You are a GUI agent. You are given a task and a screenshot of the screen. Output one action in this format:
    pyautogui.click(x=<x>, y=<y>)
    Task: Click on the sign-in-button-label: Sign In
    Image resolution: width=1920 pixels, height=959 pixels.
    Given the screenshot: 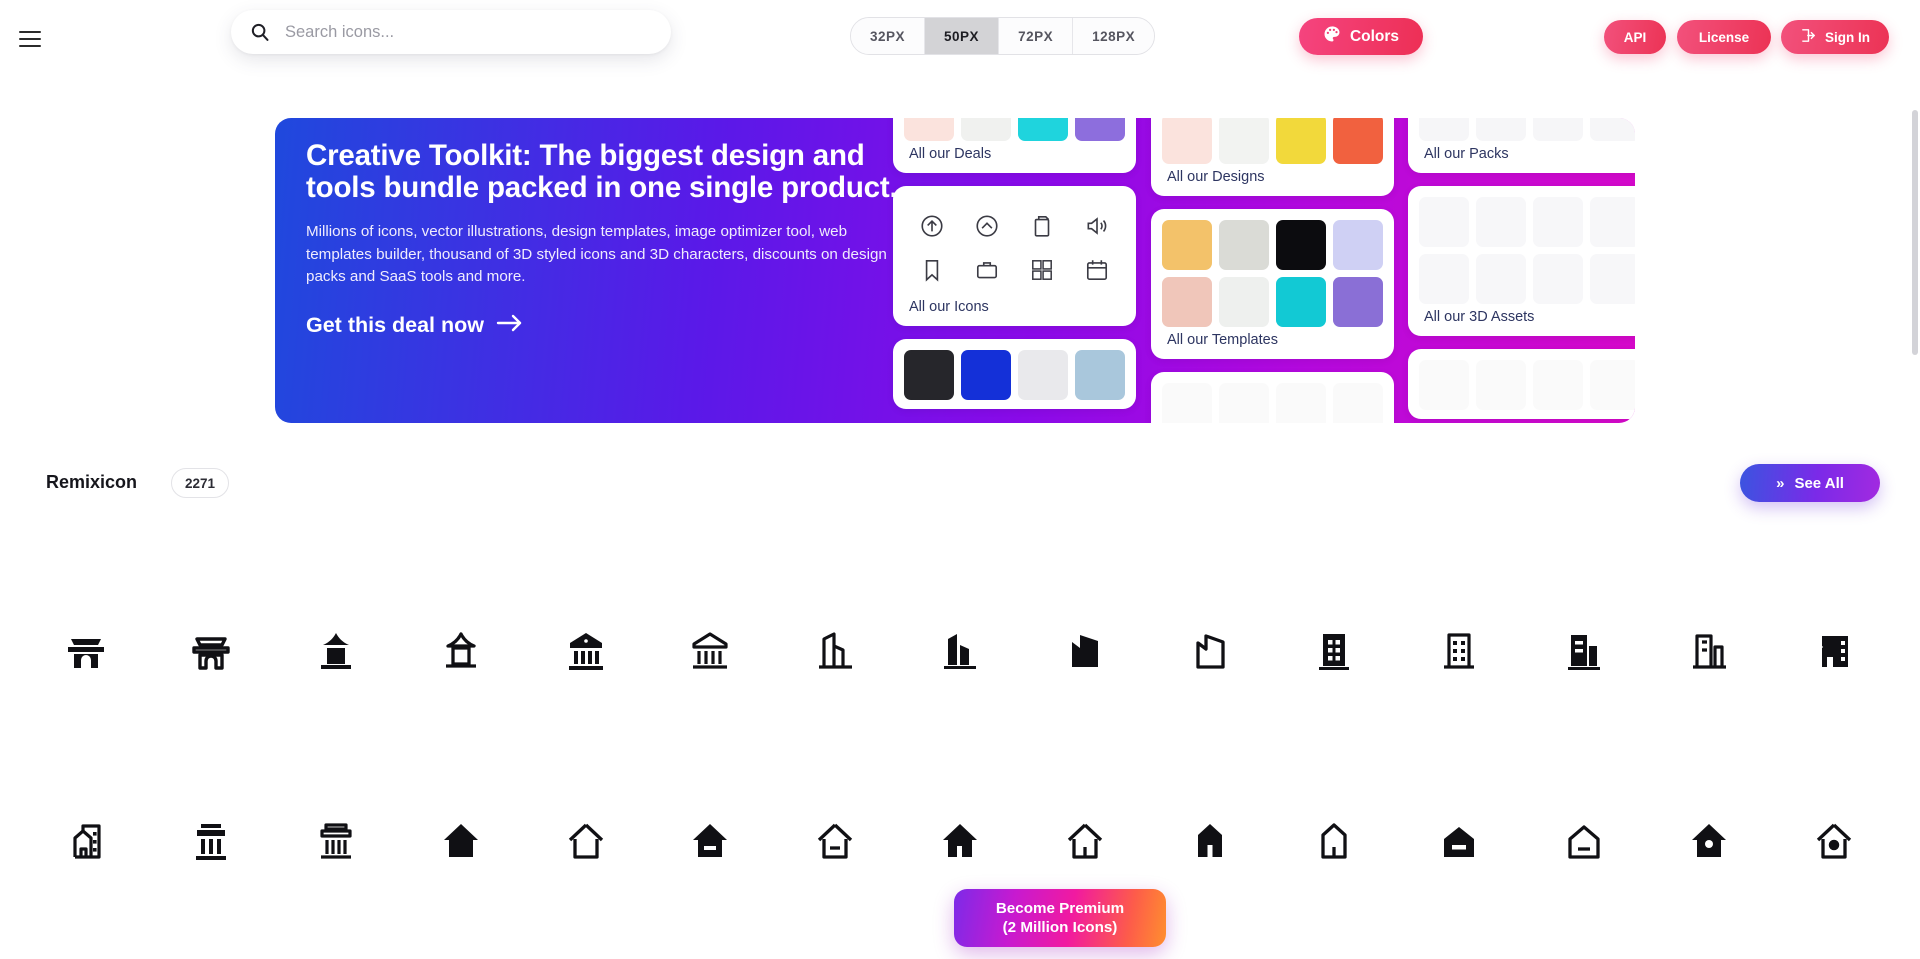 What is the action you would take?
    pyautogui.click(x=1847, y=37)
    